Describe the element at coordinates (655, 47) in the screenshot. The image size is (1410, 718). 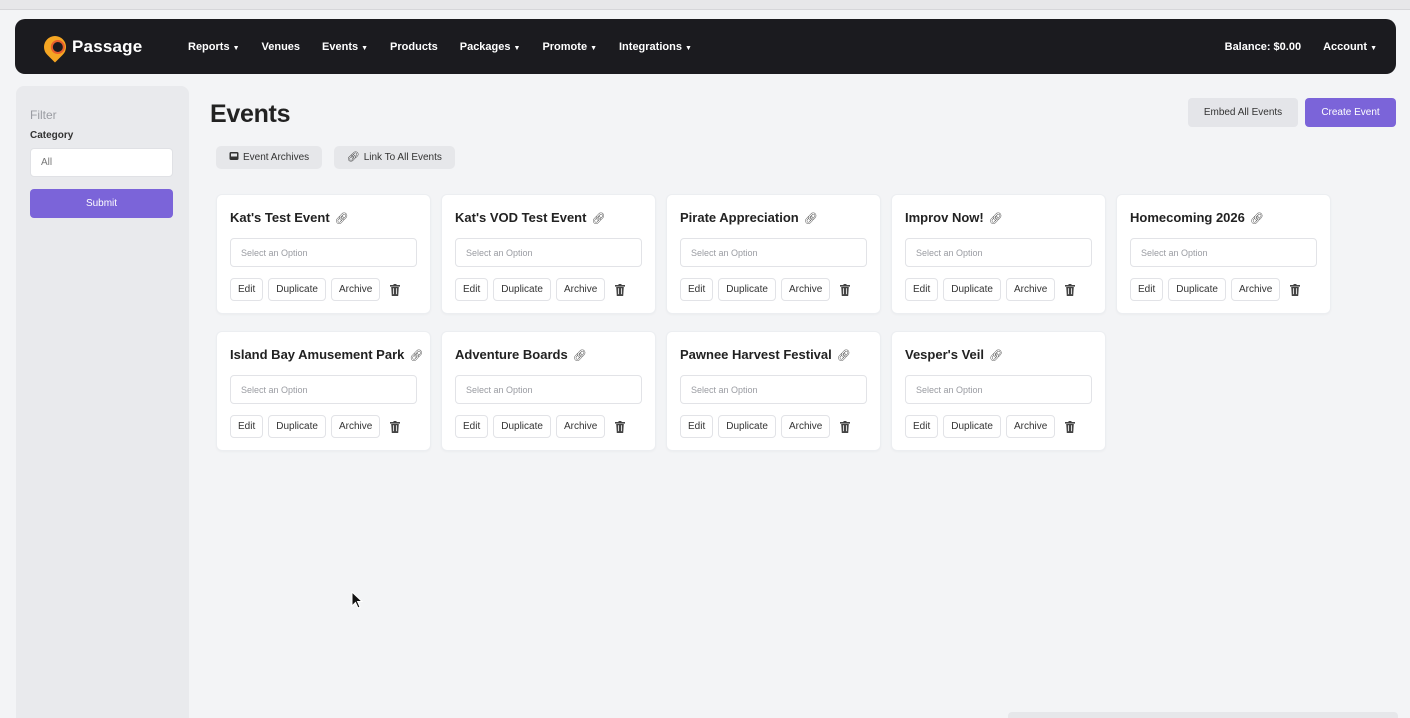
I see `nav-item-integrations: Integrations ▼` at that location.